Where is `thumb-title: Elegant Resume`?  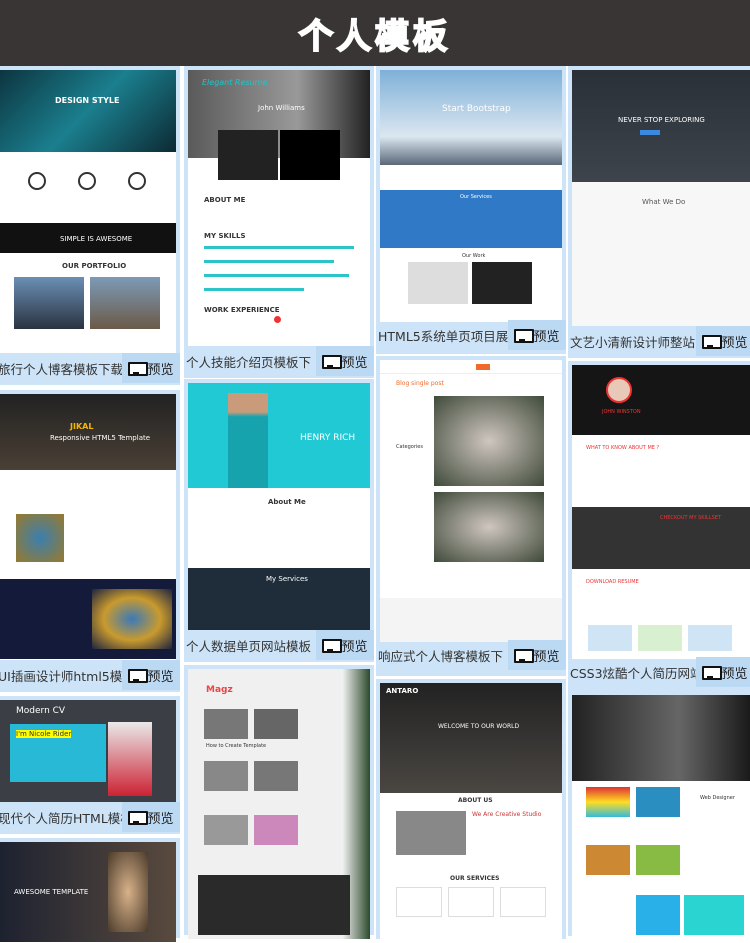
thumb-title: Elegant Resume is located at coordinates (235, 82).